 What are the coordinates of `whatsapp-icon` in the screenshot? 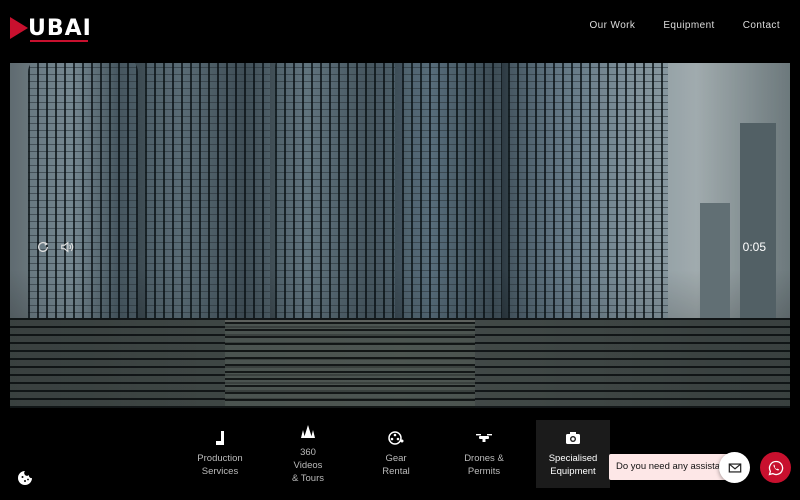 It's located at (775, 467).